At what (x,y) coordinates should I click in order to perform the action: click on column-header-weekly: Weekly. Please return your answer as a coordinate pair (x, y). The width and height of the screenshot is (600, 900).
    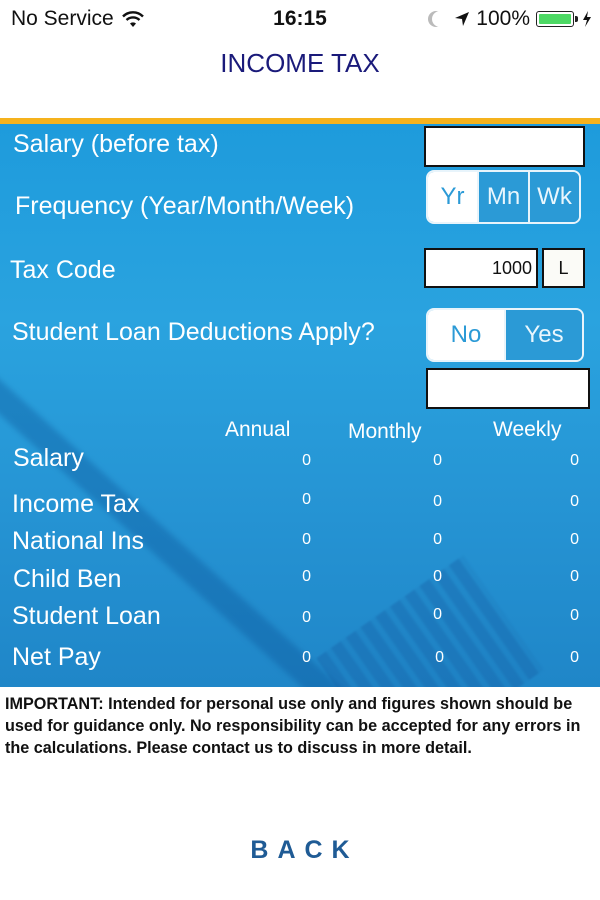
    Looking at the image, I should click on (527, 429).